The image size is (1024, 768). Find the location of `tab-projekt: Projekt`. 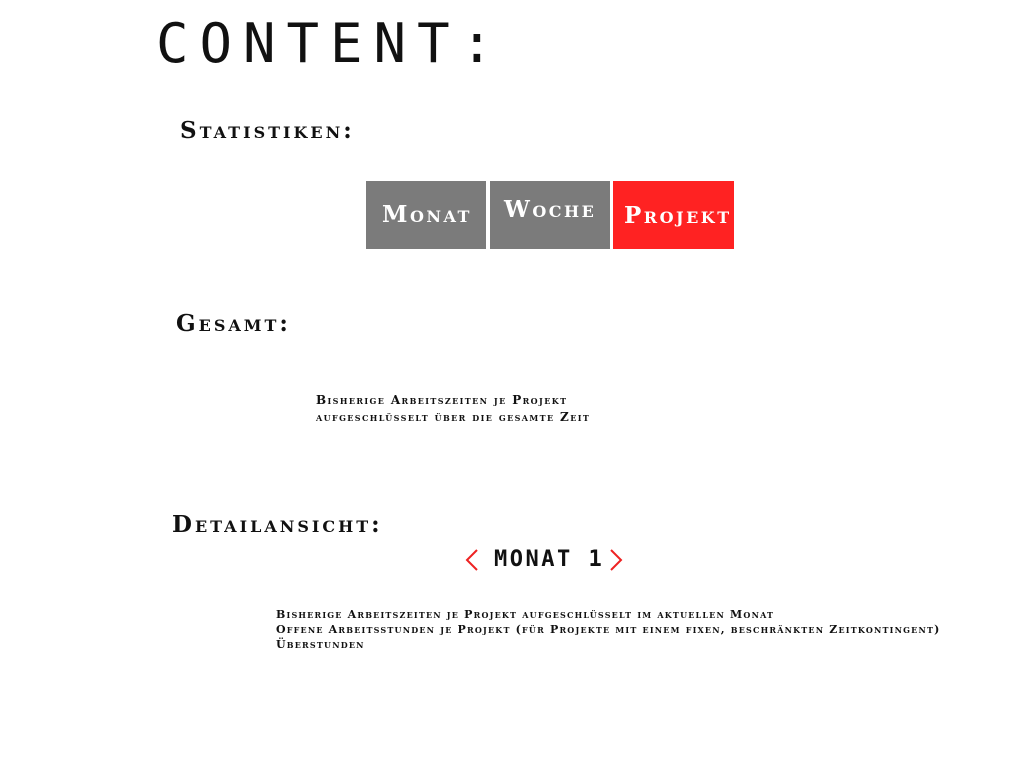

tab-projekt: Projekt is located at coordinates (673, 215).